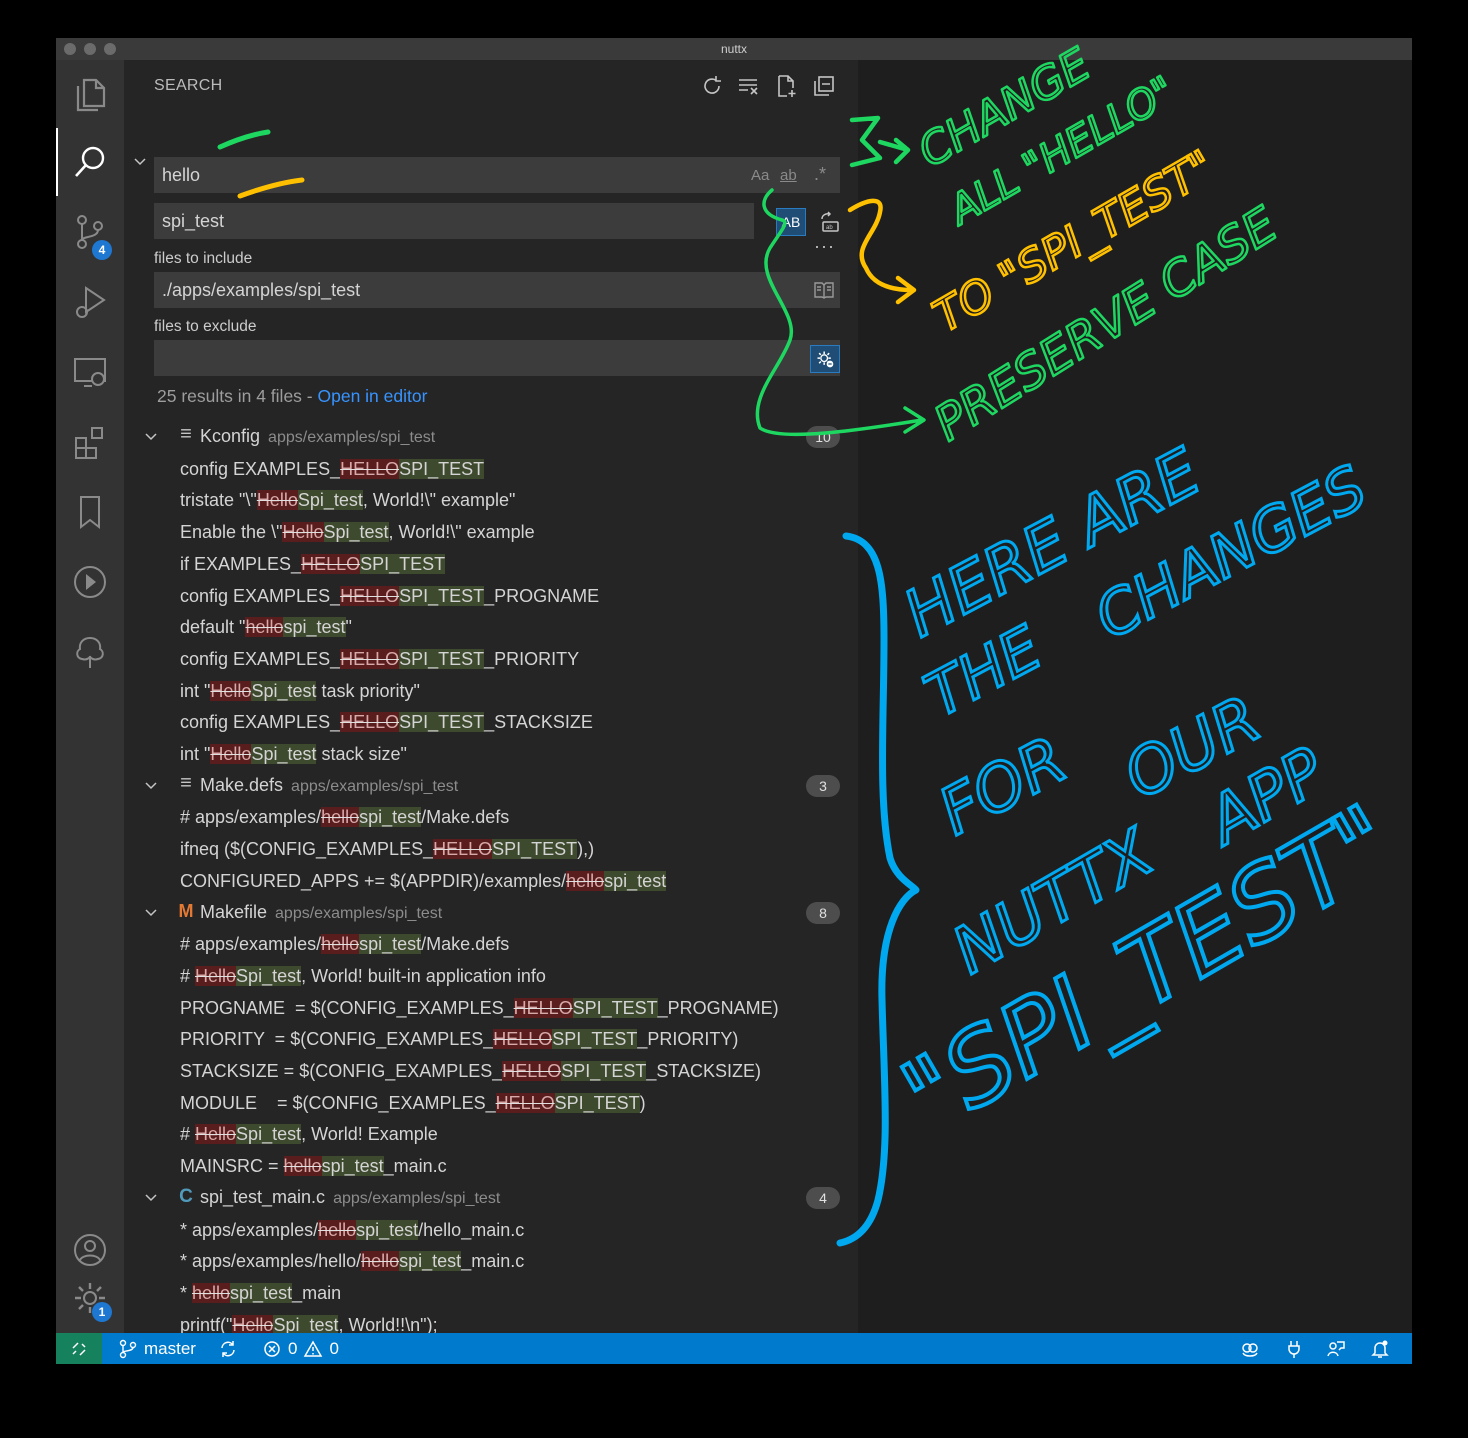 The width and height of the screenshot is (1468, 1438). What do you see at coordinates (90, 442) in the screenshot?
I see `extensions-button` at bounding box center [90, 442].